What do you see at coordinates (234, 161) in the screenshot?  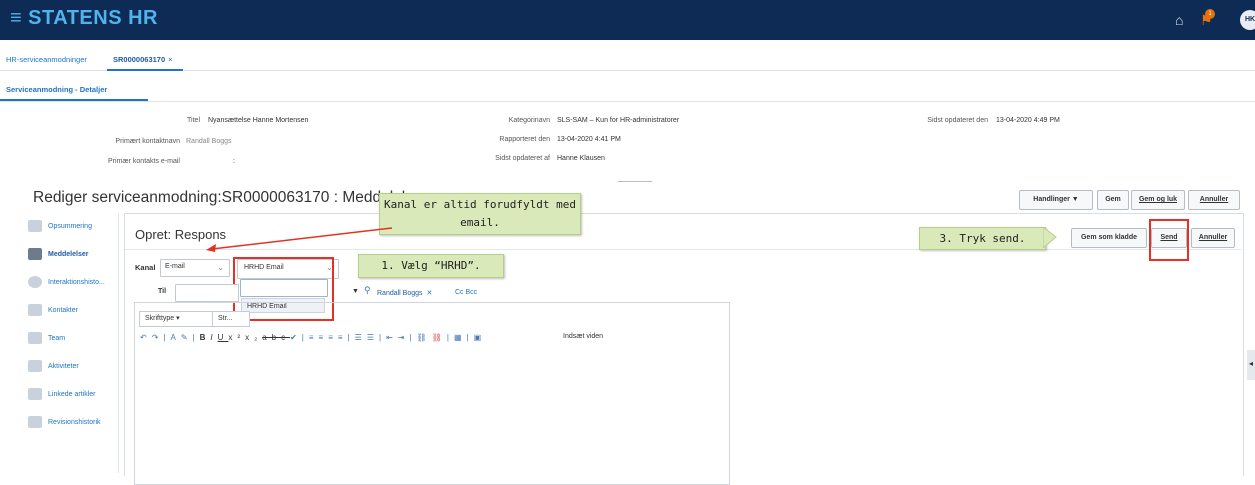 I see `primary-email-value: :` at bounding box center [234, 161].